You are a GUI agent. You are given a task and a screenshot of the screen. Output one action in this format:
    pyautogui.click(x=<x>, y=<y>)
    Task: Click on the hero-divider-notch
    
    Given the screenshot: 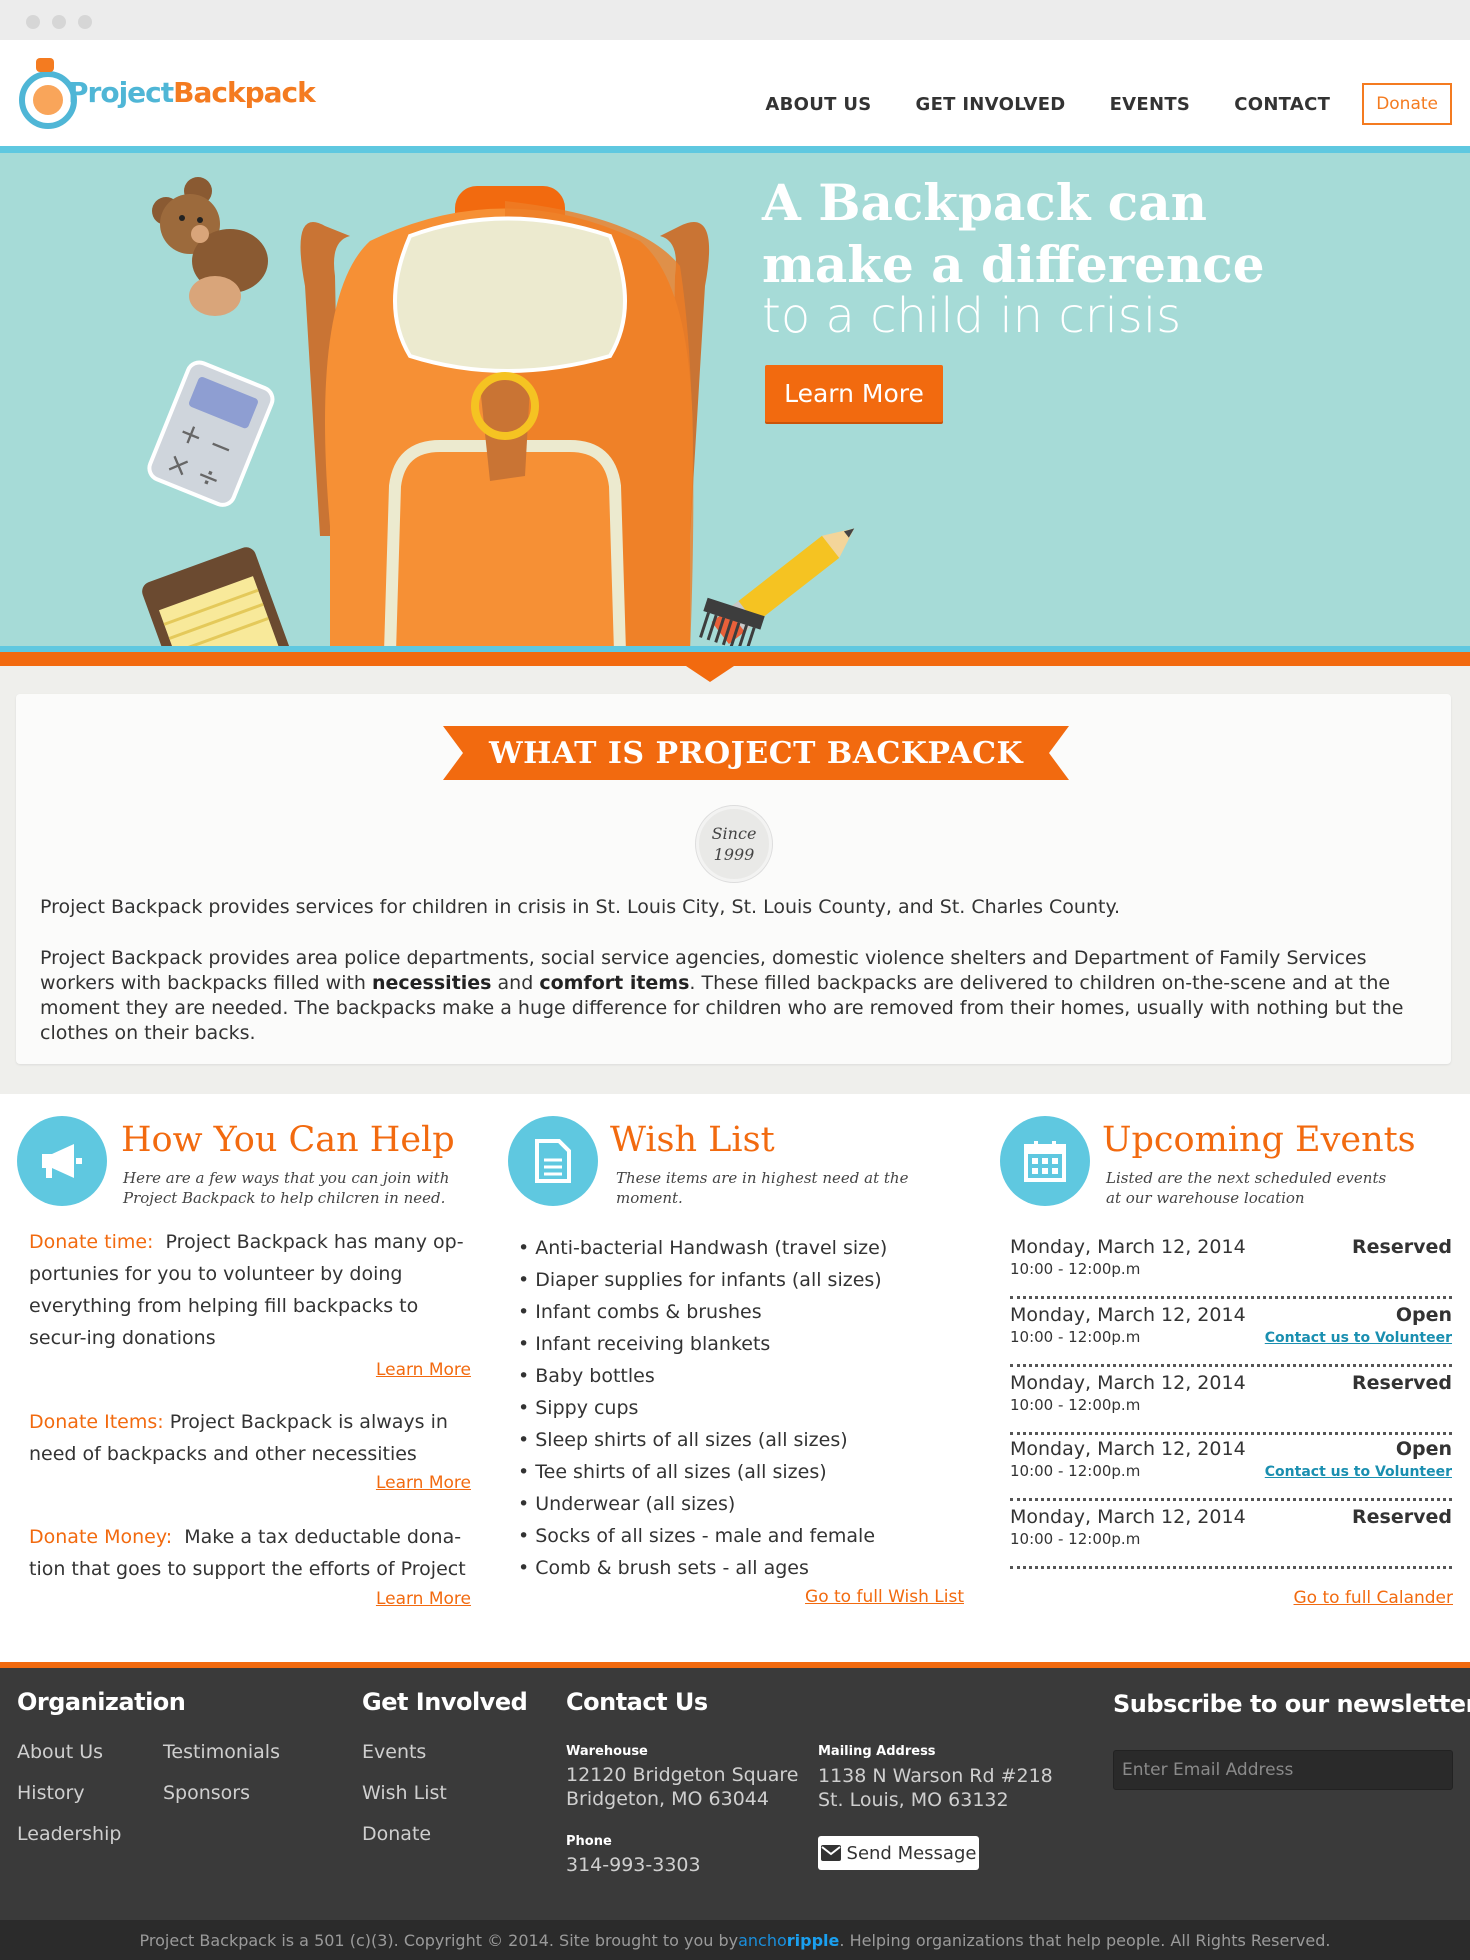 What is the action you would take?
    pyautogui.click(x=710, y=674)
    